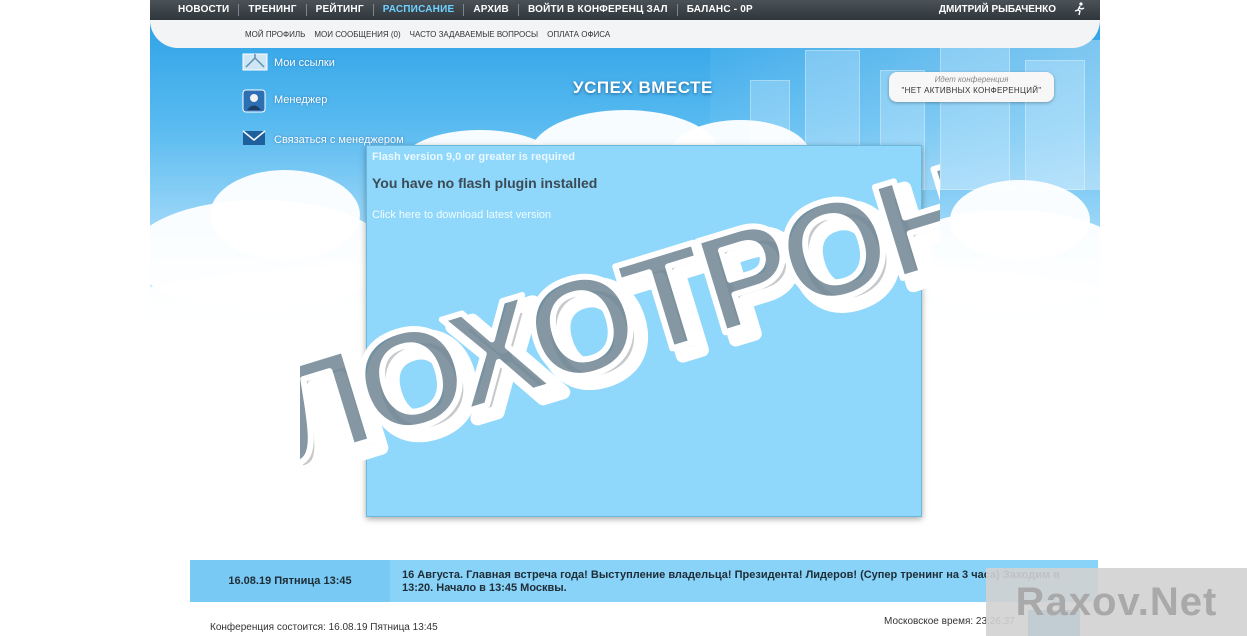 The height and width of the screenshot is (636, 1247). Describe the element at coordinates (598, 10) in the screenshot. I see `nav-enter-conference-hall: ВОЙТИ В КОНФЕРЕНЦ ЗАЛ` at that location.